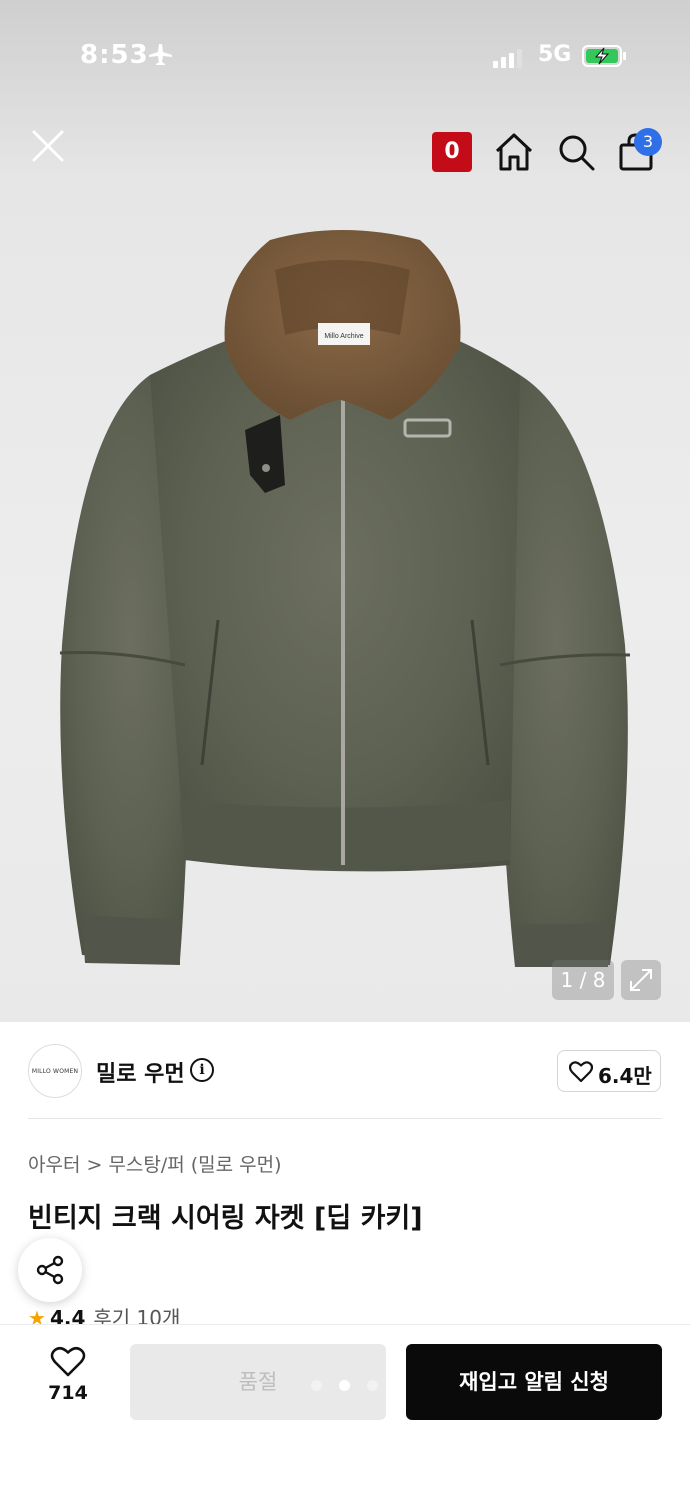  What do you see at coordinates (648, 142) in the screenshot?
I see `cart-count-badge: 3` at bounding box center [648, 142].